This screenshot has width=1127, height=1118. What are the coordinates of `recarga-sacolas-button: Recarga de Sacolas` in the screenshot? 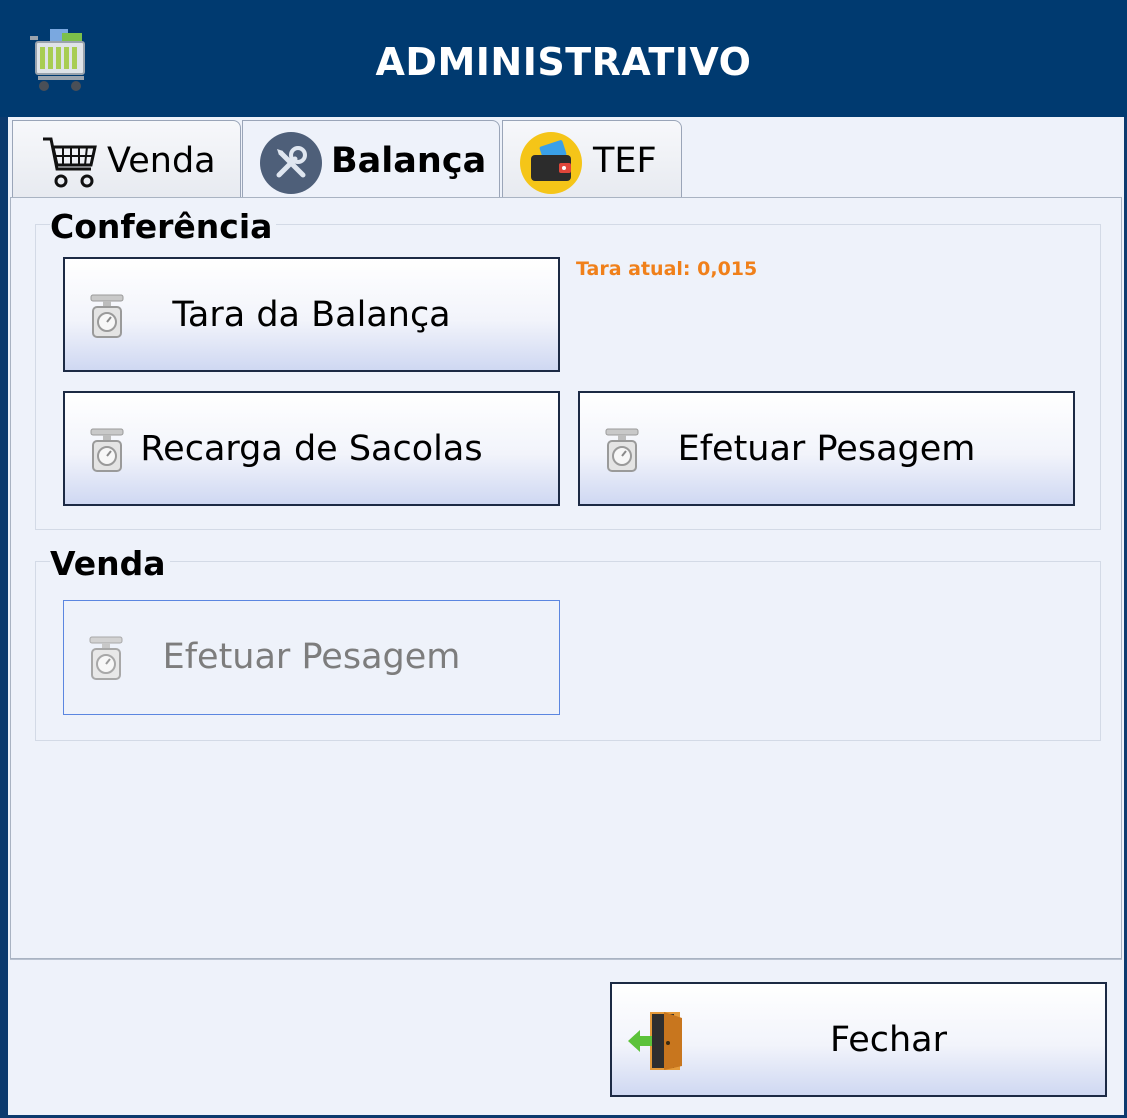 It's located at (311, 448).